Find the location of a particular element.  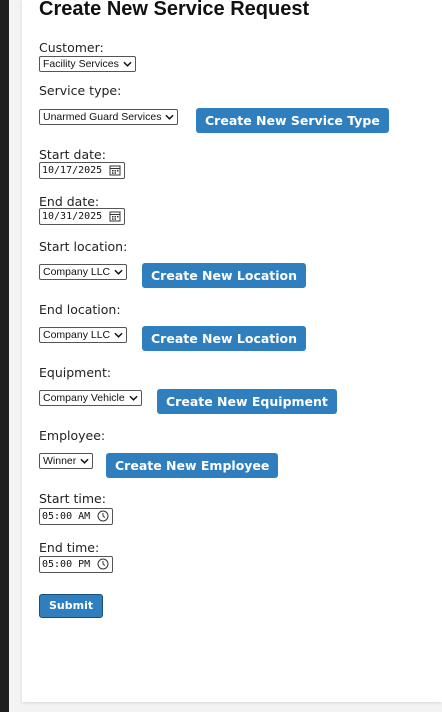

employee-label: Employee: is located at coordinates (72, 435).